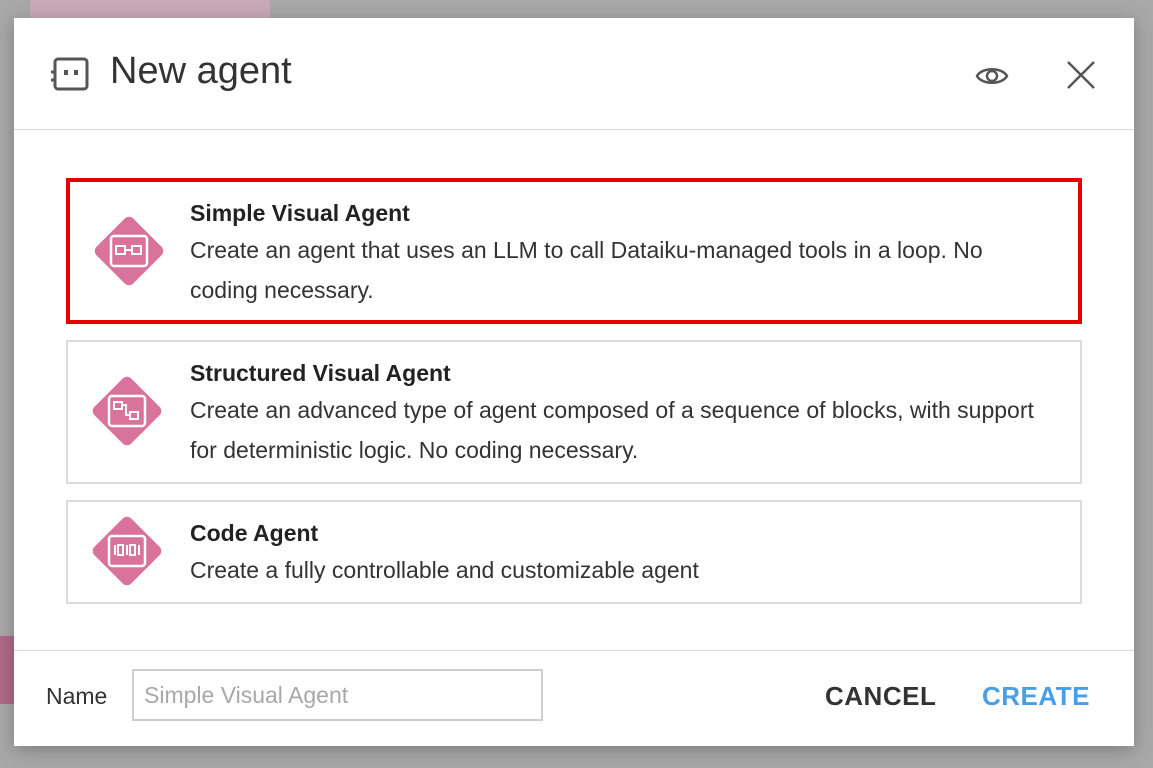 The height and width of the screenshot is (768, 1153). What do you see at coordinates (129, 251) in the screenshot?
I see `simple-agent-icon` at bounding box center [129, 251].